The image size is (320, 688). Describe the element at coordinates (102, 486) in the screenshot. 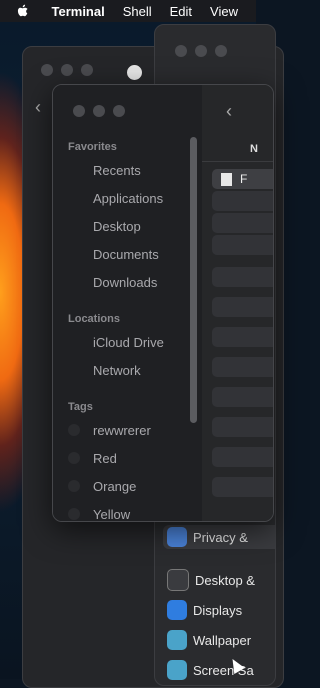

I see `sidebar-tag-orange: Orange` at that location.